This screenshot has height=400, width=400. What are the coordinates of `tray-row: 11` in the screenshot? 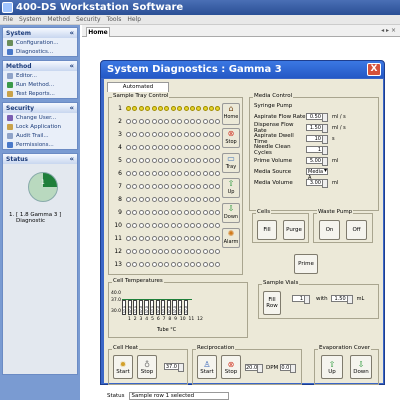 It's located at (167, 238).